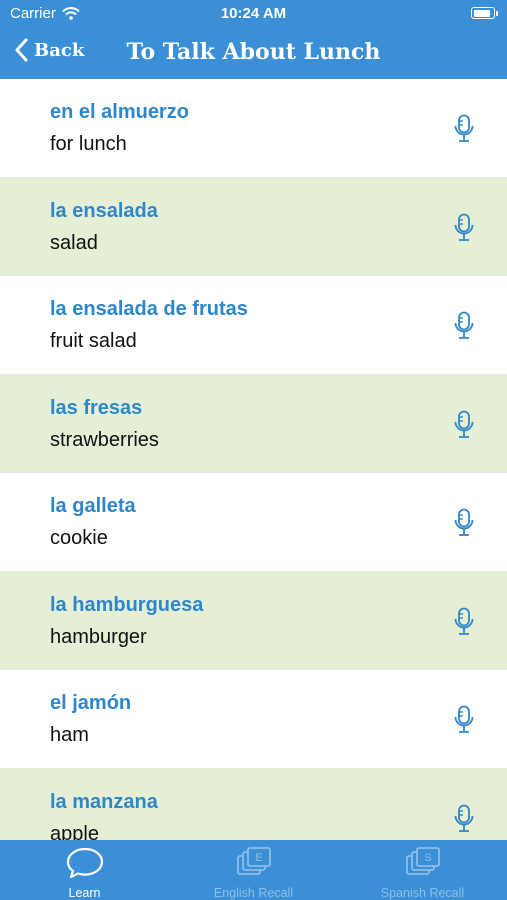 Image resolution: width=507 pixels, height=900 pixels. I want to click on spanish-term: las fresas, so click(96, 407).